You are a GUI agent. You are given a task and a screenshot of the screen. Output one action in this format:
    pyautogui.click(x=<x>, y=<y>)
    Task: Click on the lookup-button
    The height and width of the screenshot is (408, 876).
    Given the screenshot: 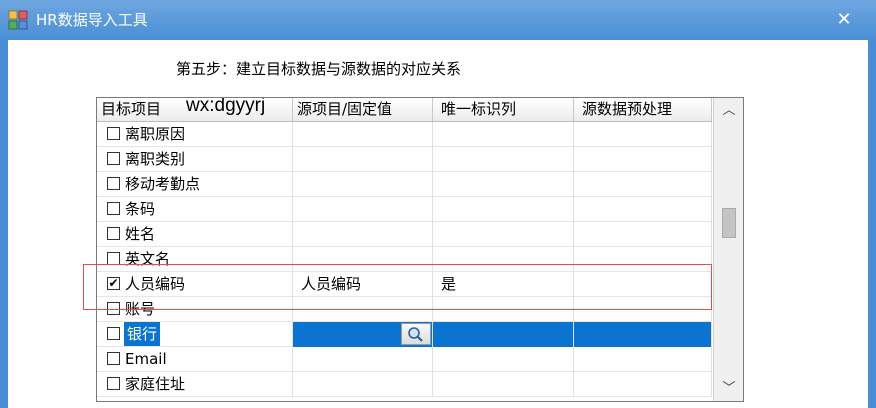 What is the action you would take?
    pyautogui.click(x=416, y=334)
    